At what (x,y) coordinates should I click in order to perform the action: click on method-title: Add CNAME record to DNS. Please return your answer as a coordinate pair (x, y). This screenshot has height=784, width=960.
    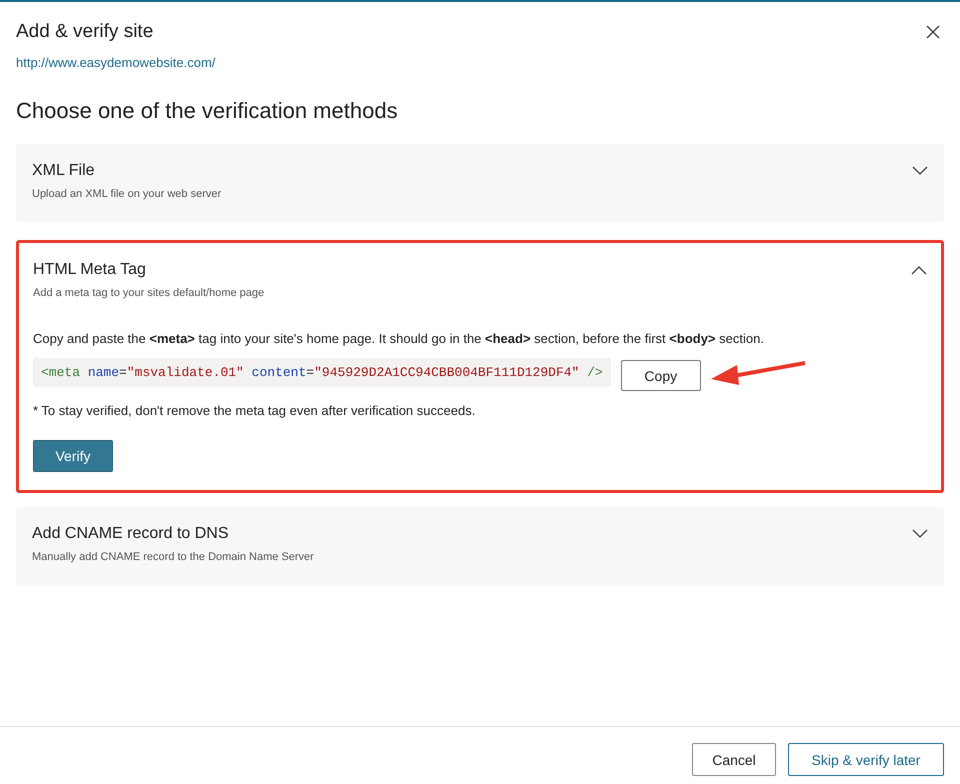
    Looking at the image, I should click on (131, 534).